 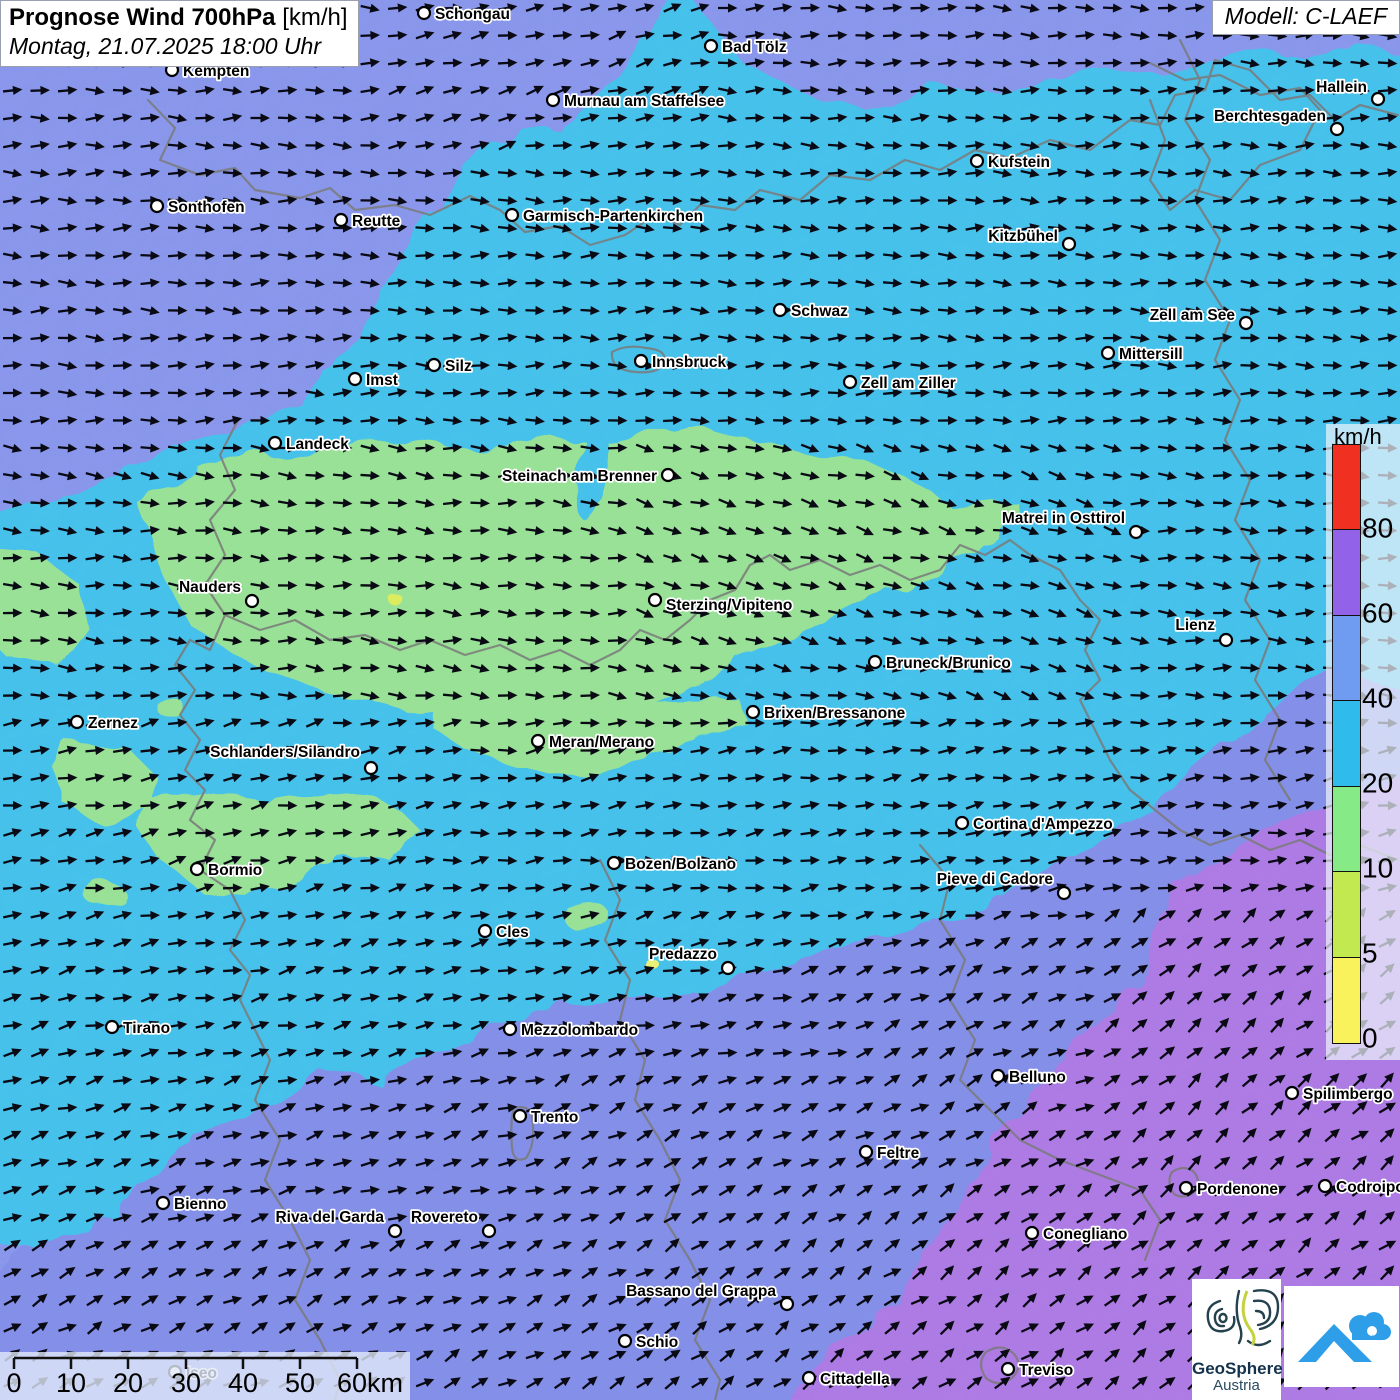 I want to click on city-marker: Sterzing/Vipiteno, so click(x=720, y=604).